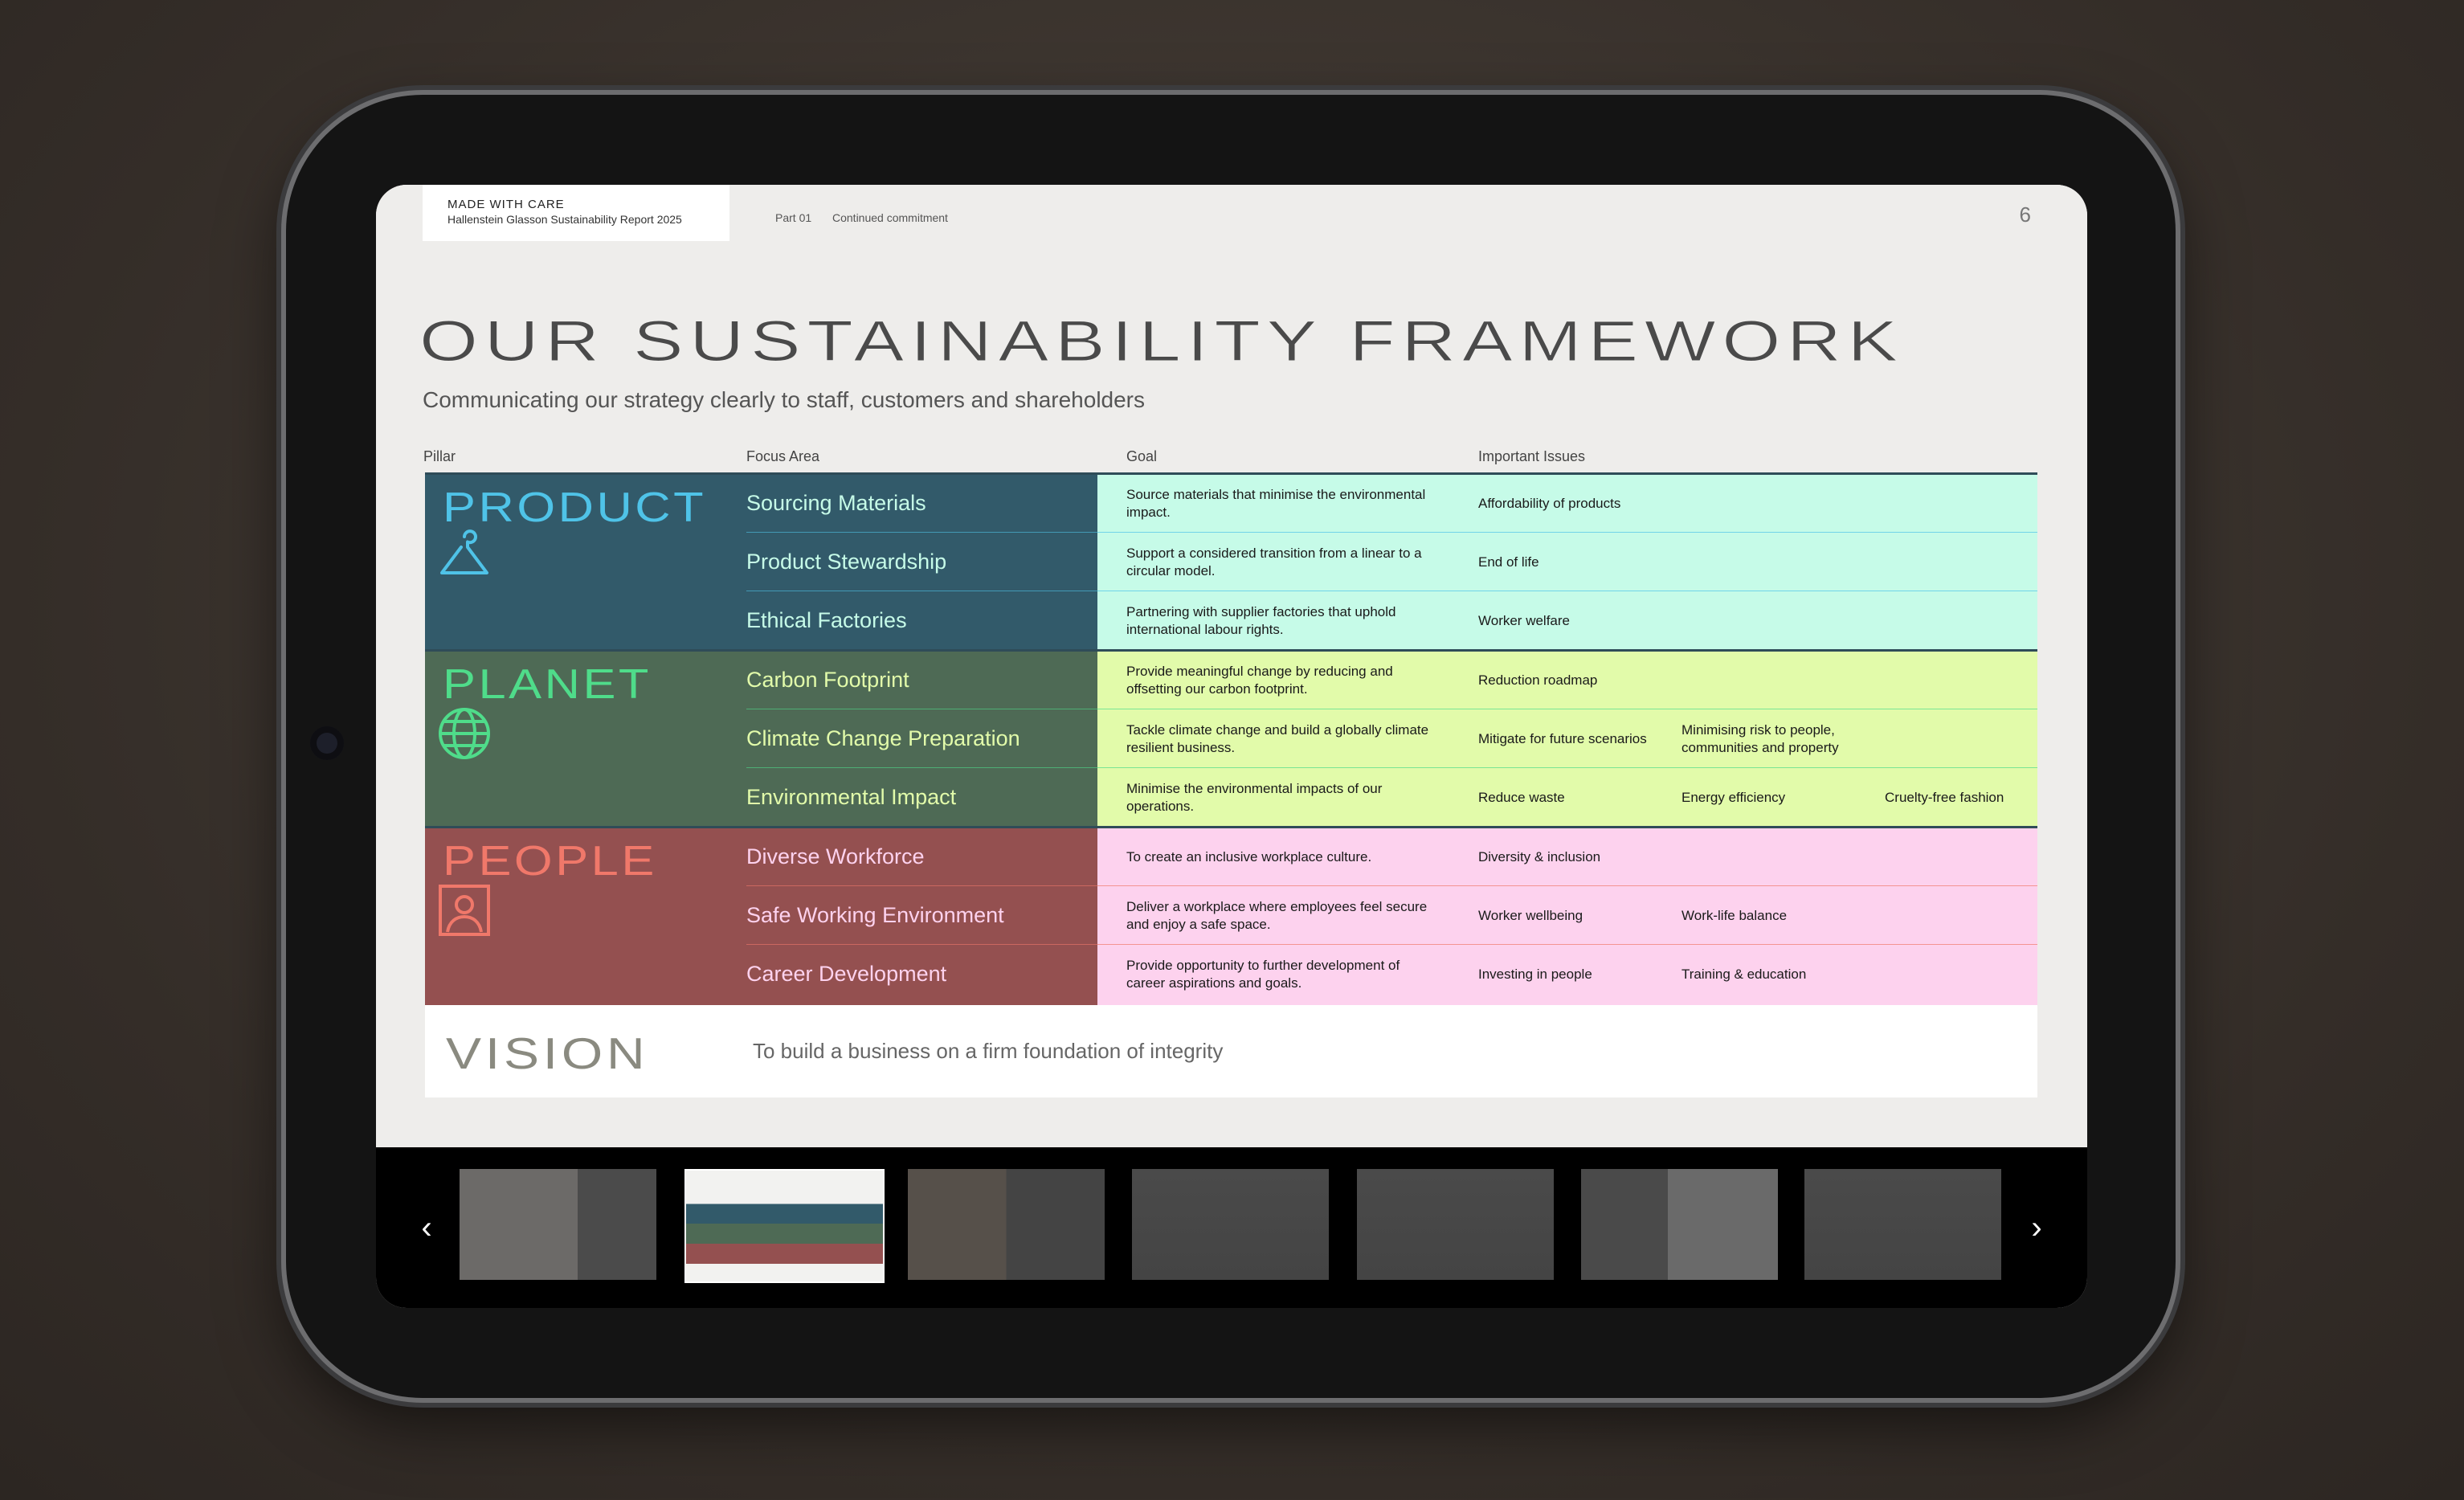  Describe the element at coordinates (1455, 1224) in the screenshot. I see `page-thumbnail-governance` at that location.